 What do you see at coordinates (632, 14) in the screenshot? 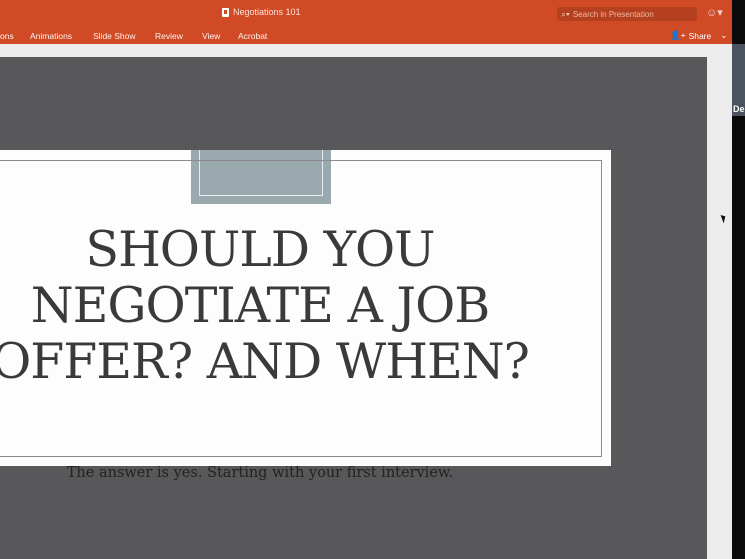
I see `search-input` at bounding box center [632, 14].